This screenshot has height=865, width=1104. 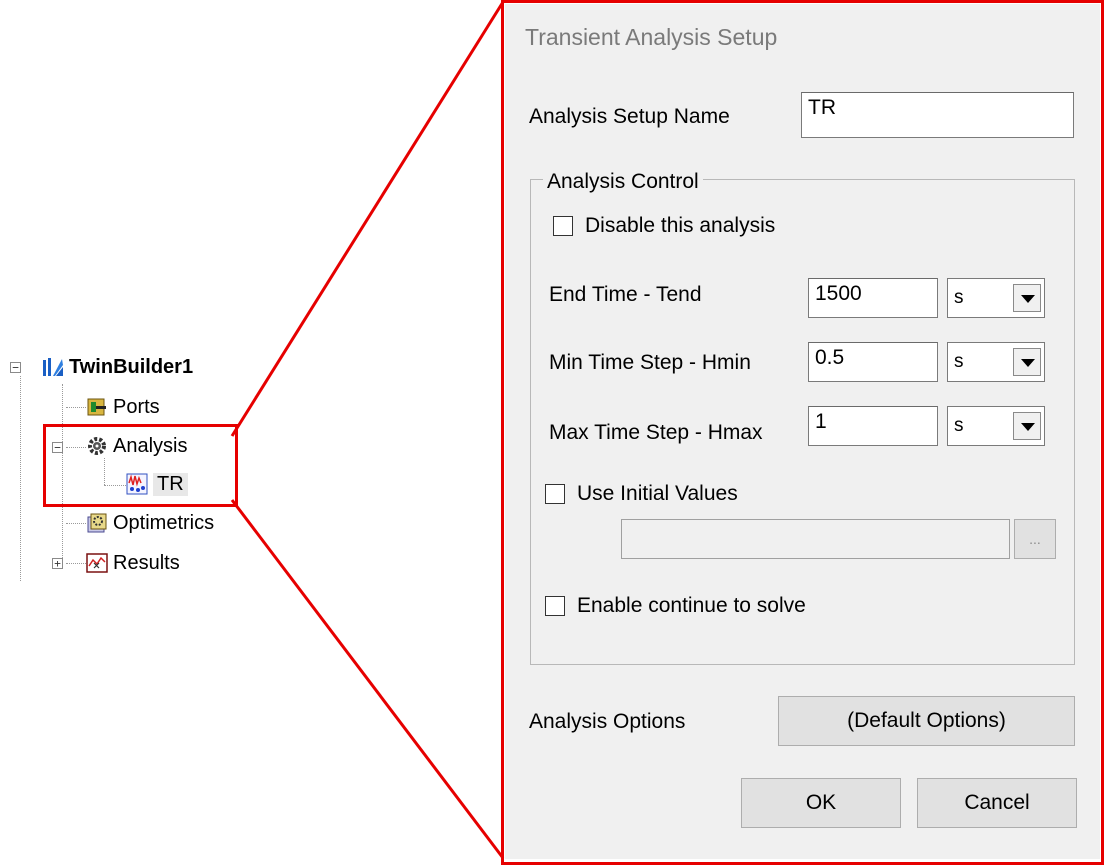 I want to click on default-options-button: (Default Options), so click(x=926, y=721).